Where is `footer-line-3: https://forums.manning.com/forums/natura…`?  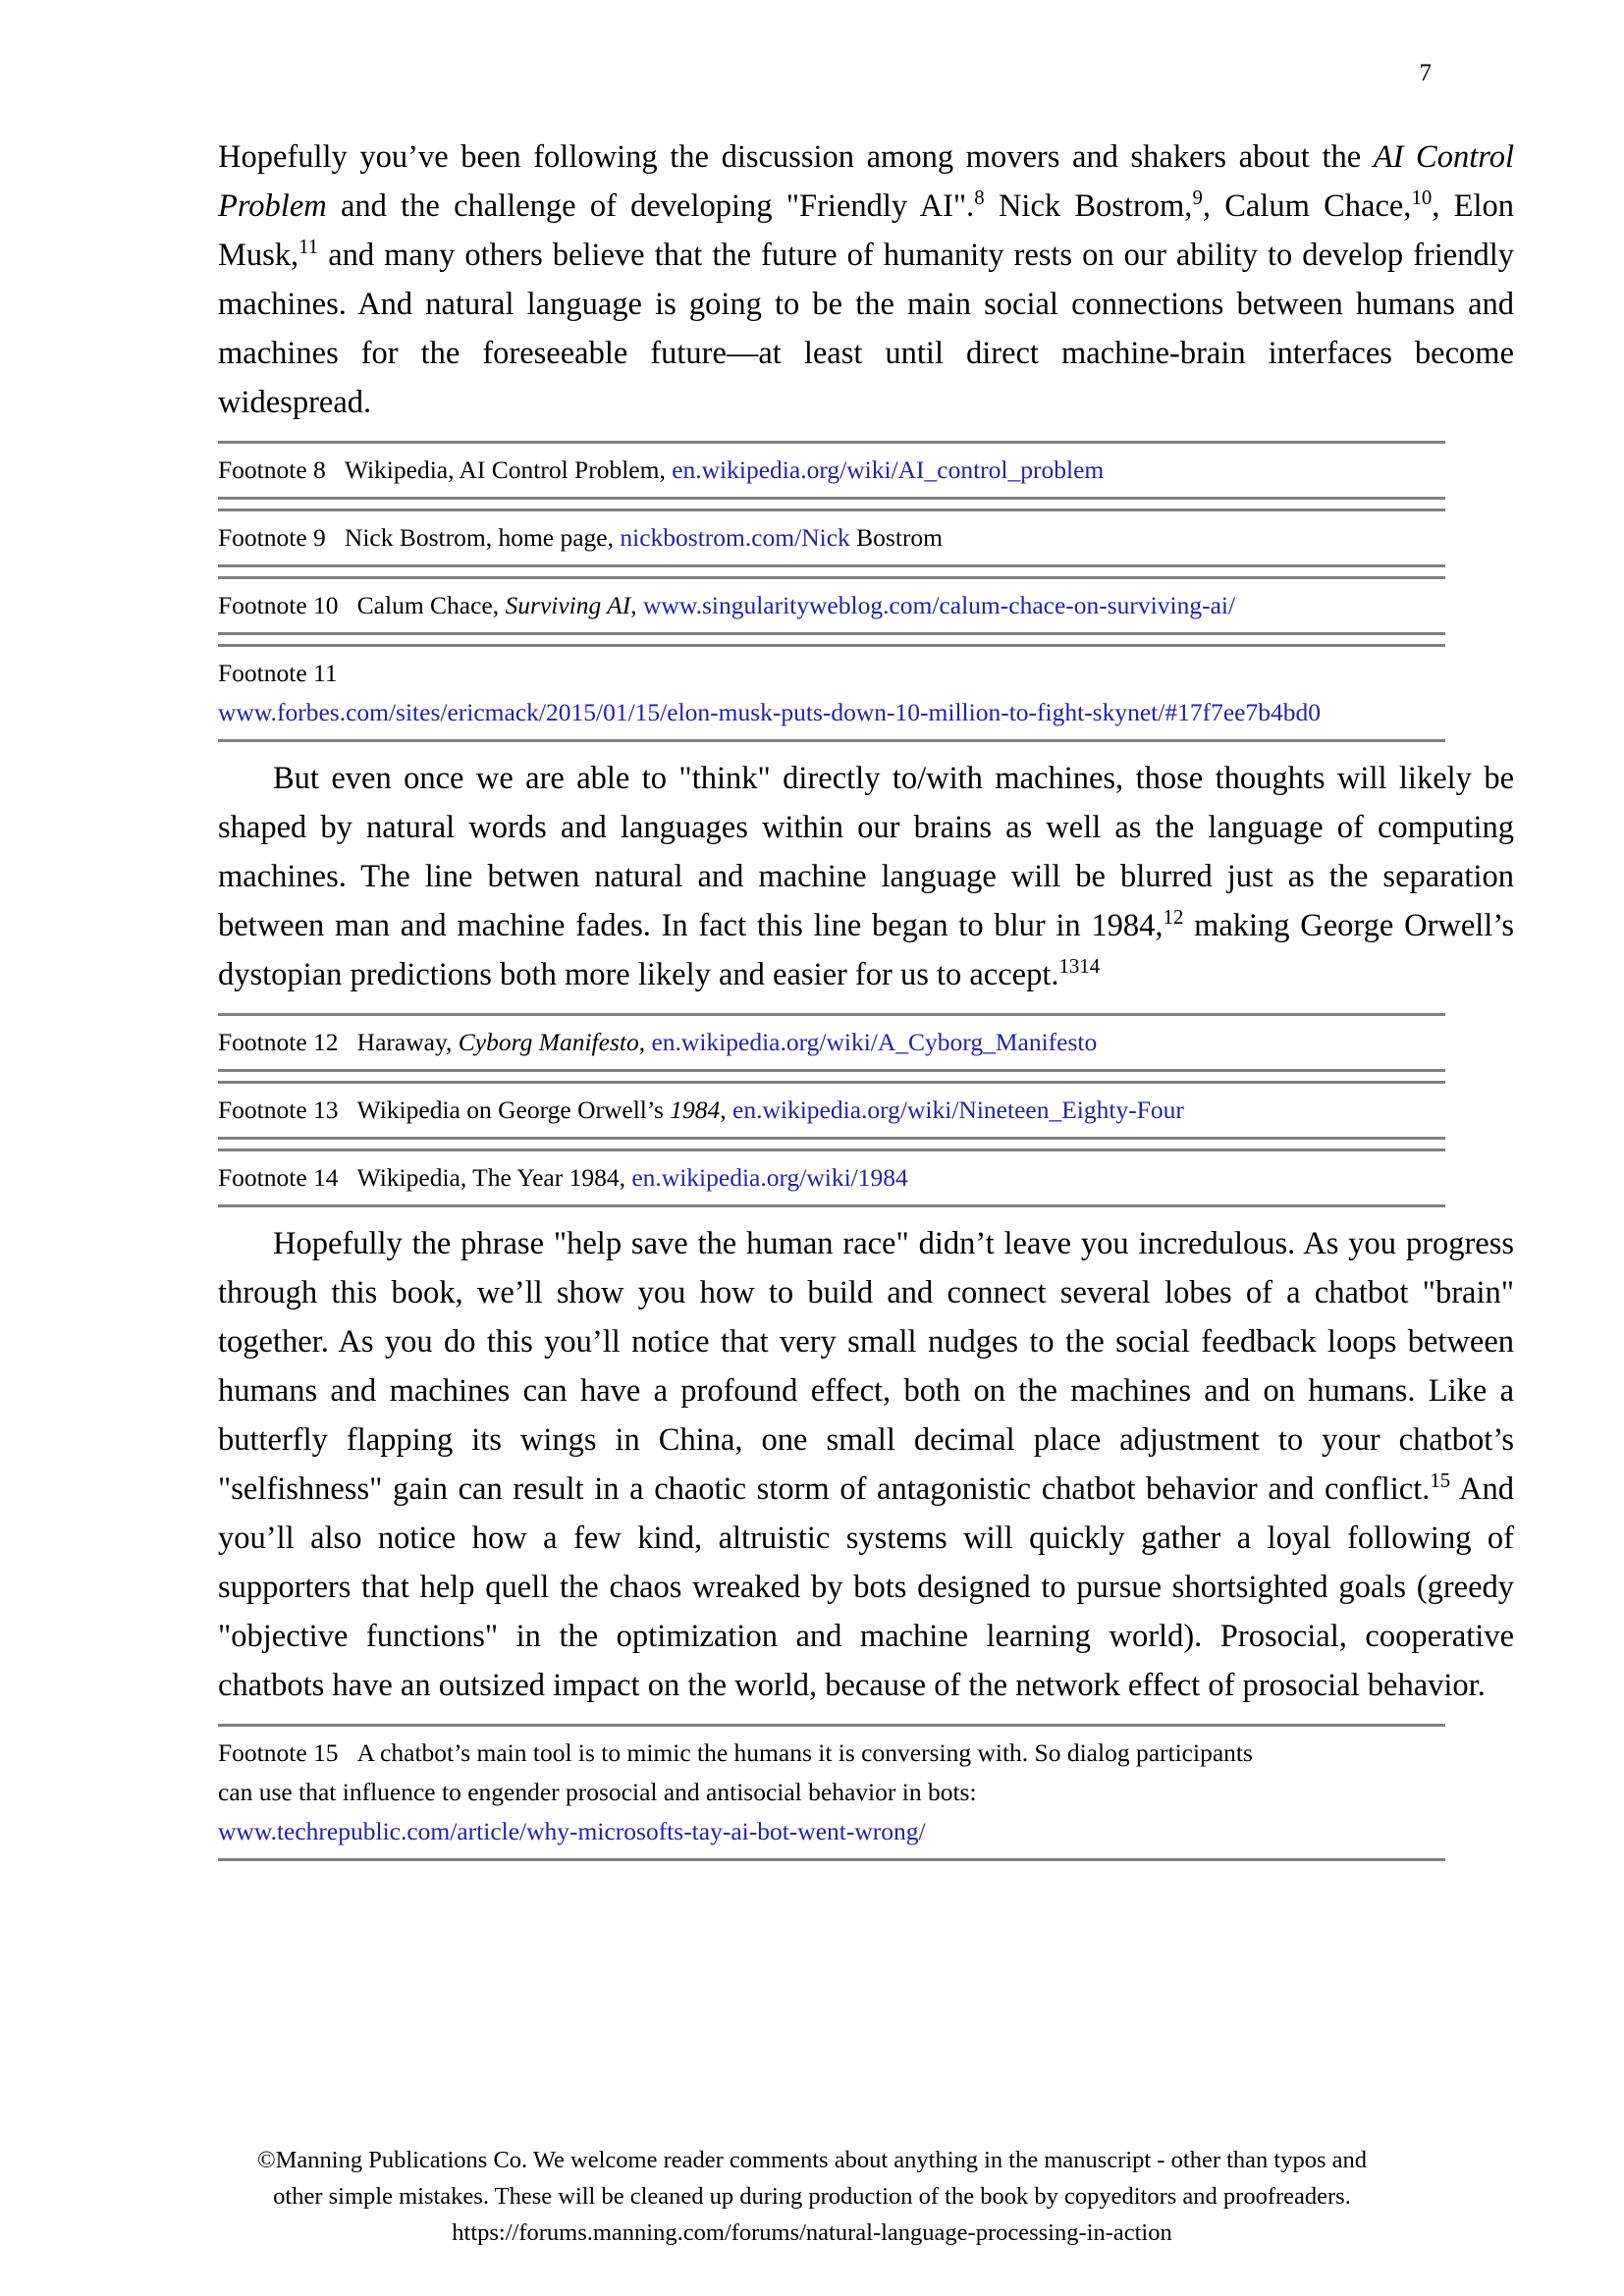
footer-line-3: https://forums.manning.com/forums/natura… is located at coordinates (812, 2233).